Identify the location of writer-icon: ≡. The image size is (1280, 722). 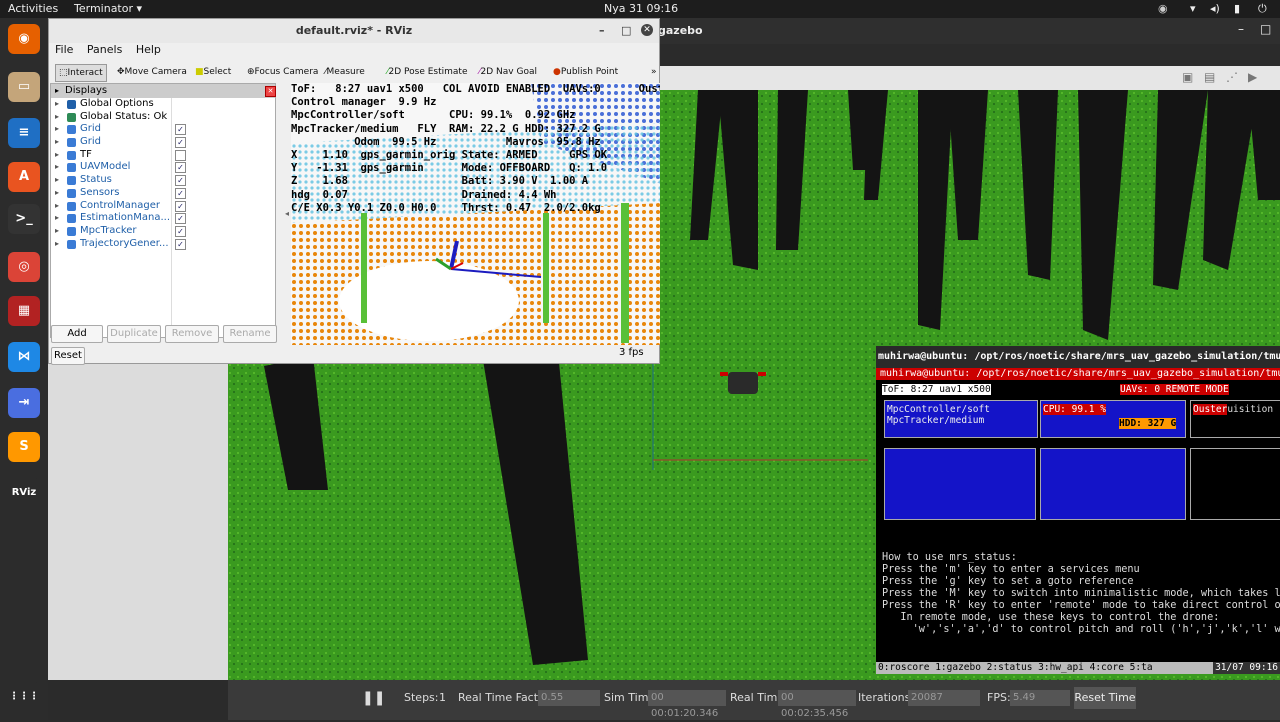
(24, 133).